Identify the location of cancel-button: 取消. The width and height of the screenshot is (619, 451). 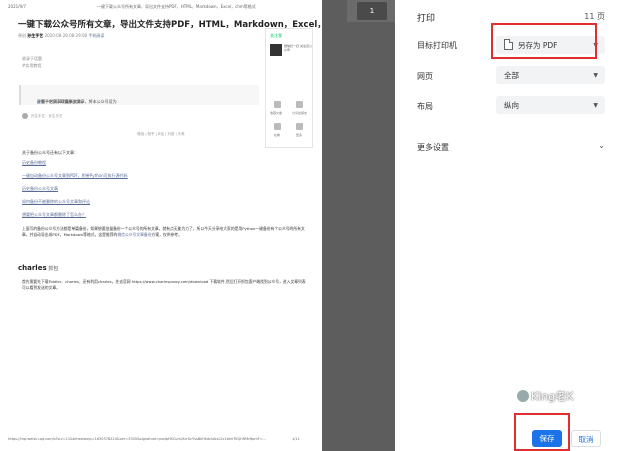
(586, 438).